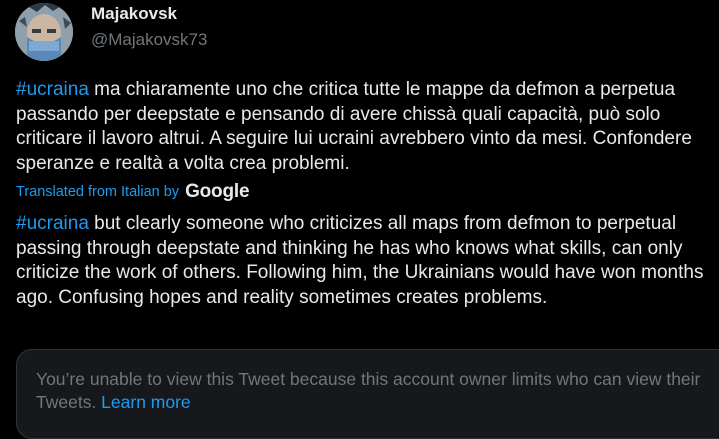  Describe the element at coordinates (52, 223) in the screenshot. I see `hashtag-link-translated: #ucraina` at that location.